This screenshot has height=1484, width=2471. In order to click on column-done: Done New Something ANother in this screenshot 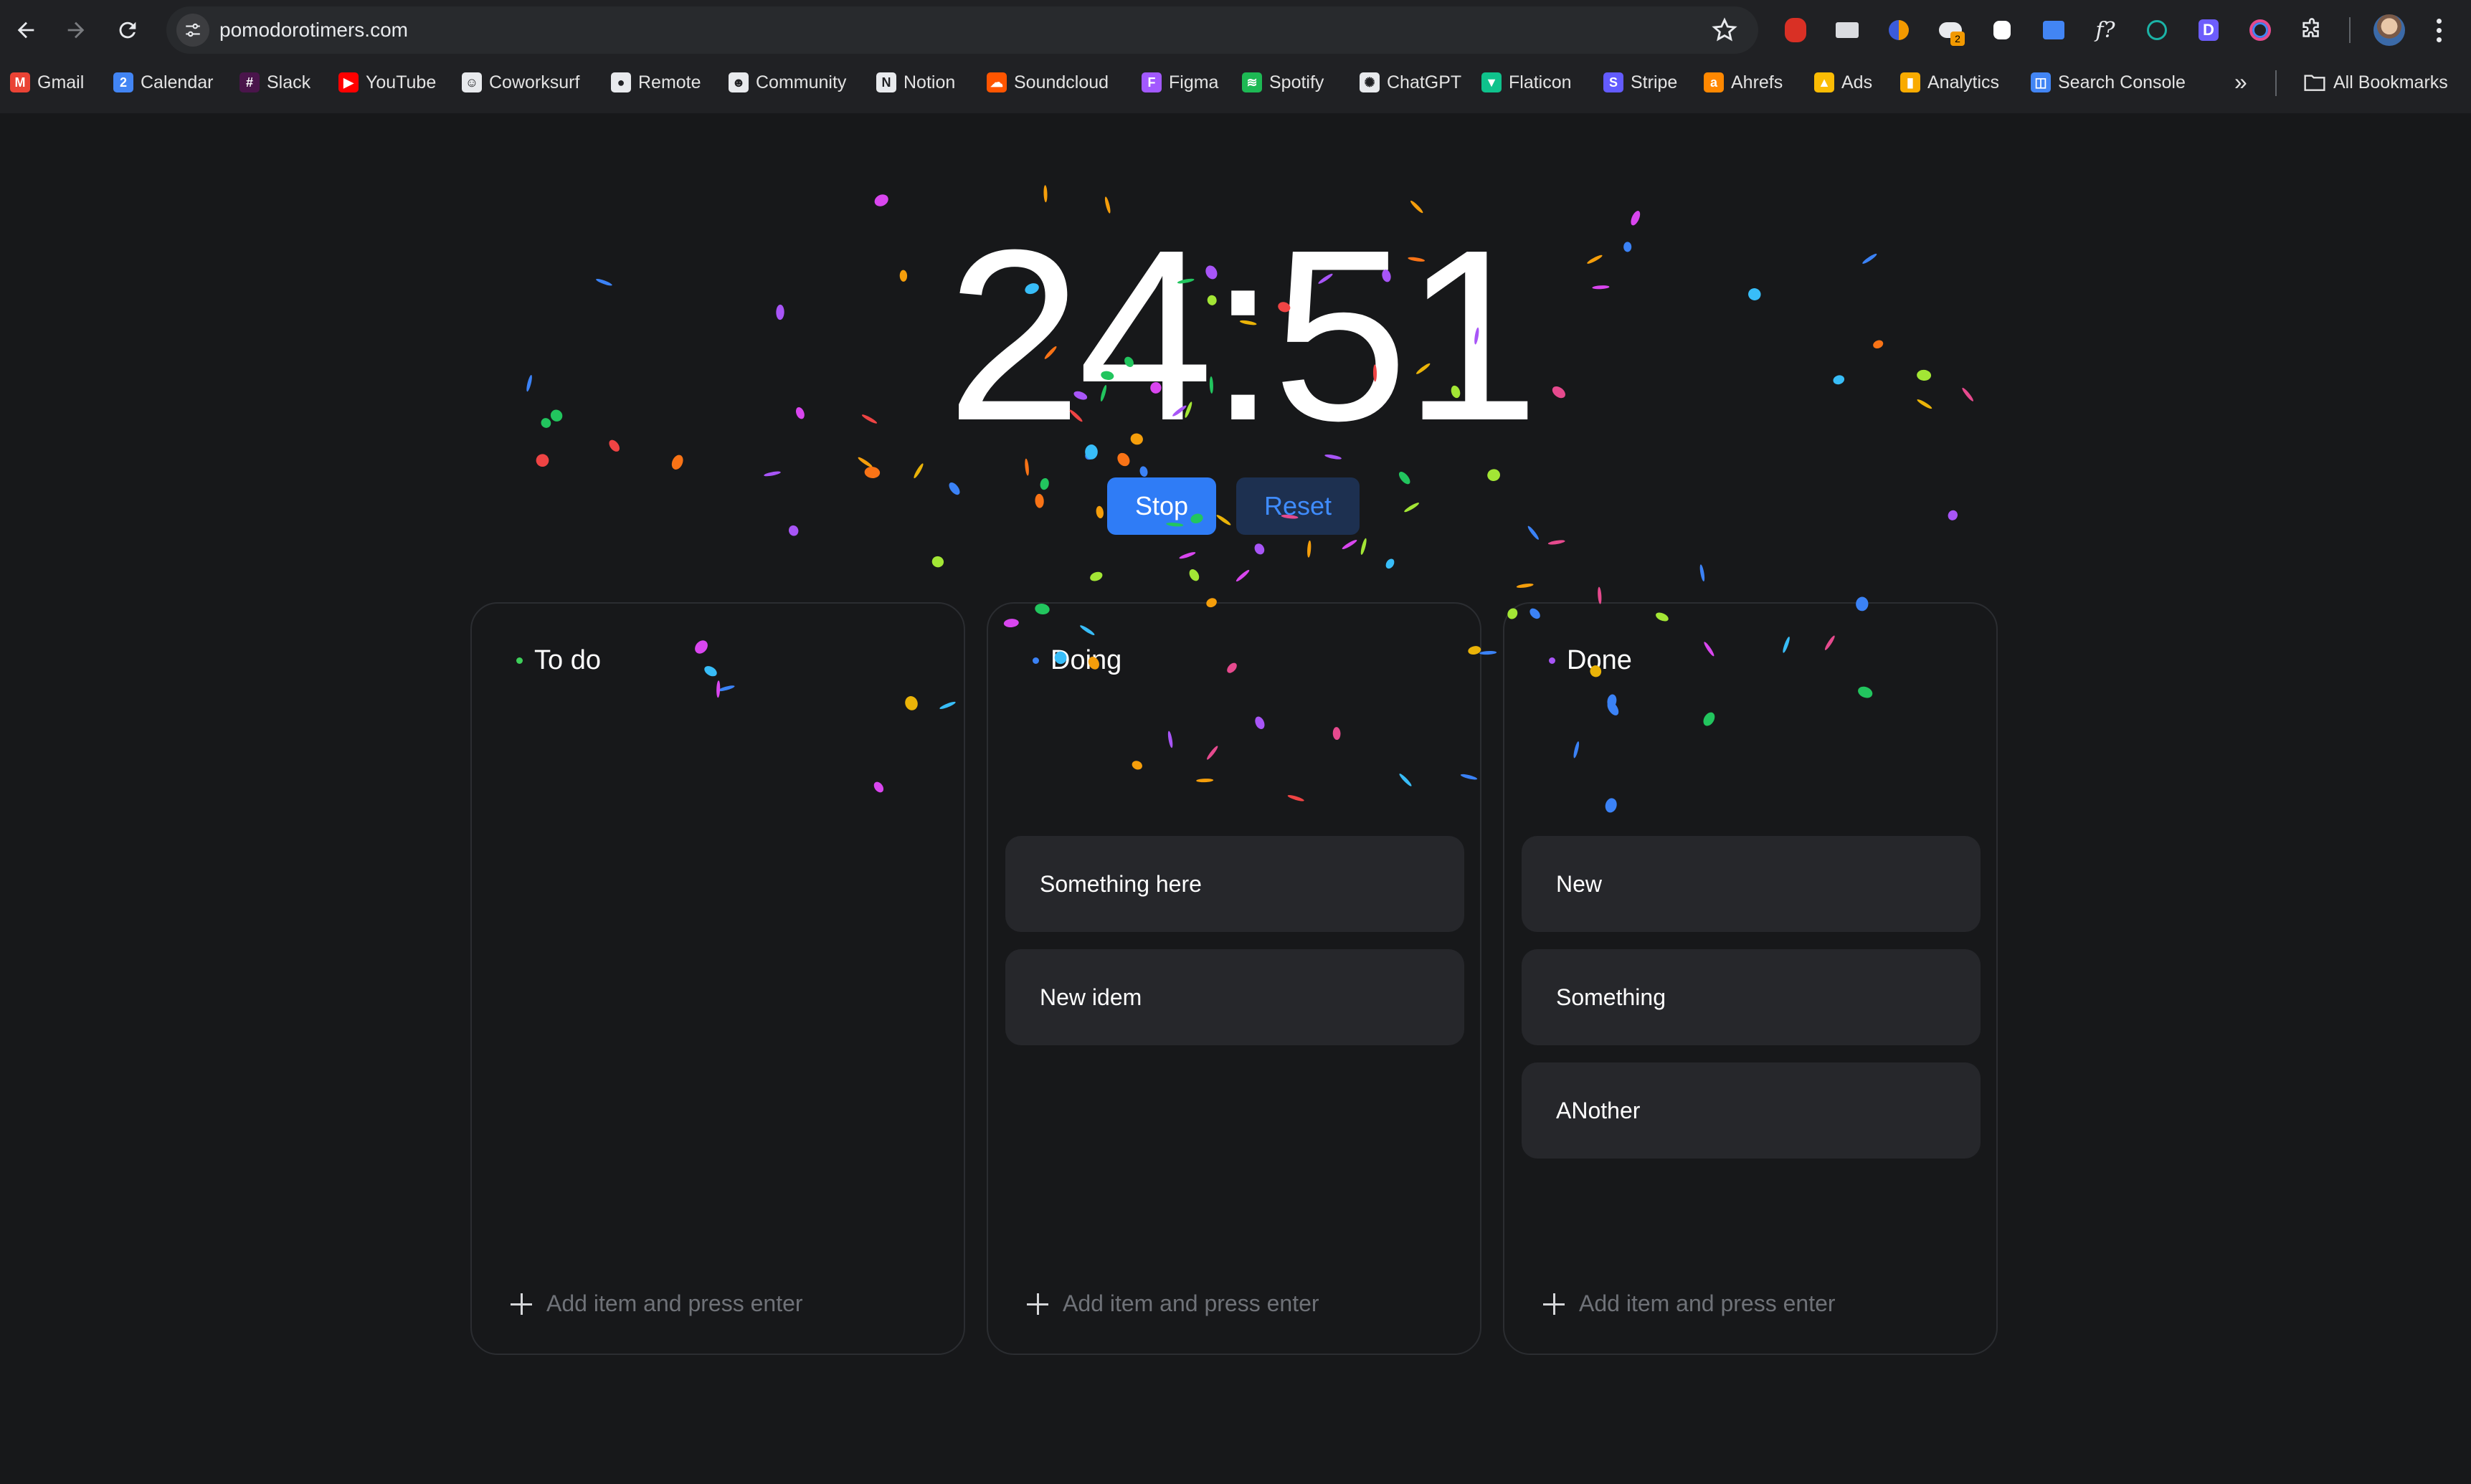, I will do `click(1751, 979)`.